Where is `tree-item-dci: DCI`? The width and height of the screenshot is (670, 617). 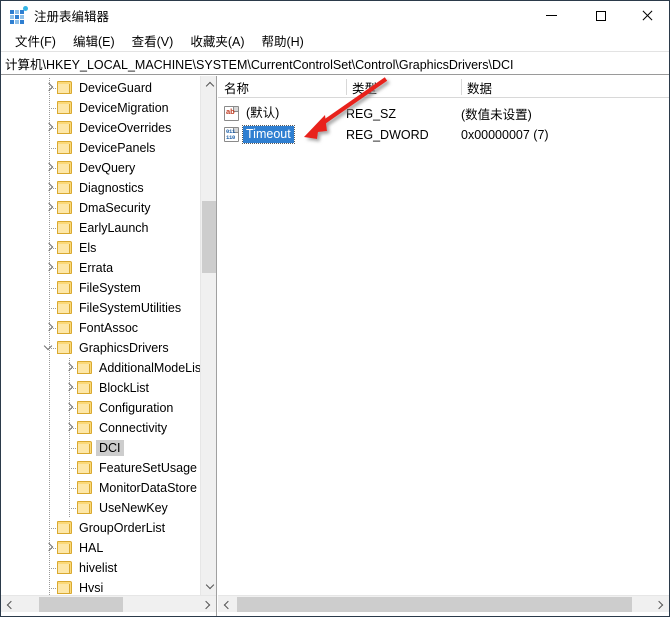 tree-item-dci: DCI is located at coordinates (100, 448).